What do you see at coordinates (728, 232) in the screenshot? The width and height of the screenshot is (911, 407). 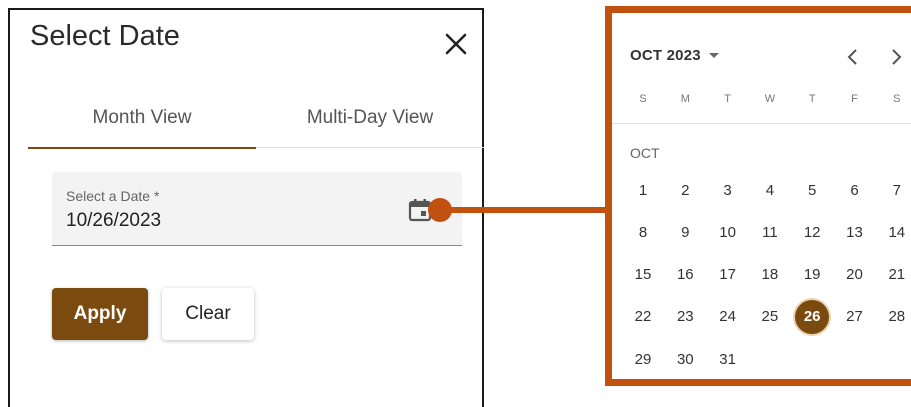 I see `day-cell: 10` at bounding box center [728, 232].